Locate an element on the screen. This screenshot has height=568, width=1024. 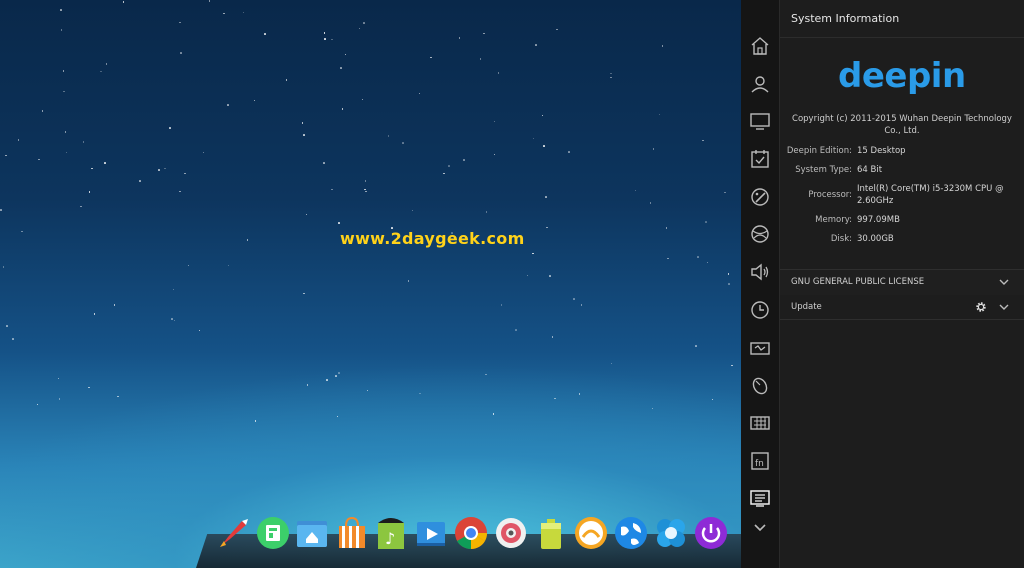
power-icon is located at coordinates (711, 533).